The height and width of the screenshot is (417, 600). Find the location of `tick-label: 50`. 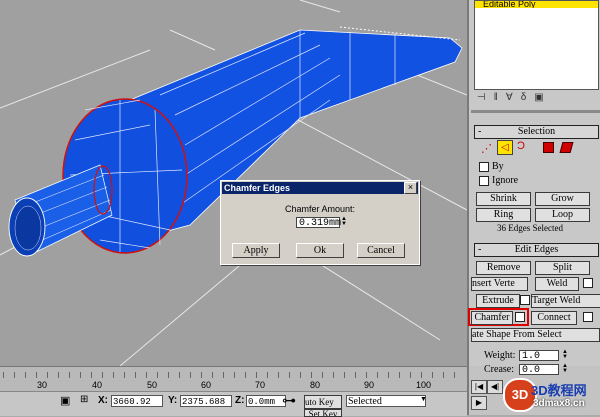

tick-label: 50 is located at coordinates (152, 385).